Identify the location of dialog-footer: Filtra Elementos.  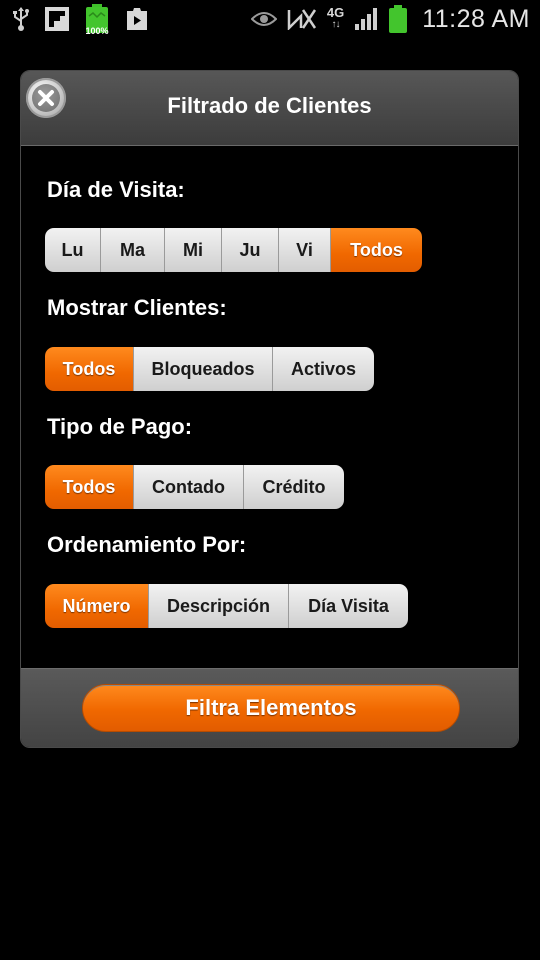
(269, 707).